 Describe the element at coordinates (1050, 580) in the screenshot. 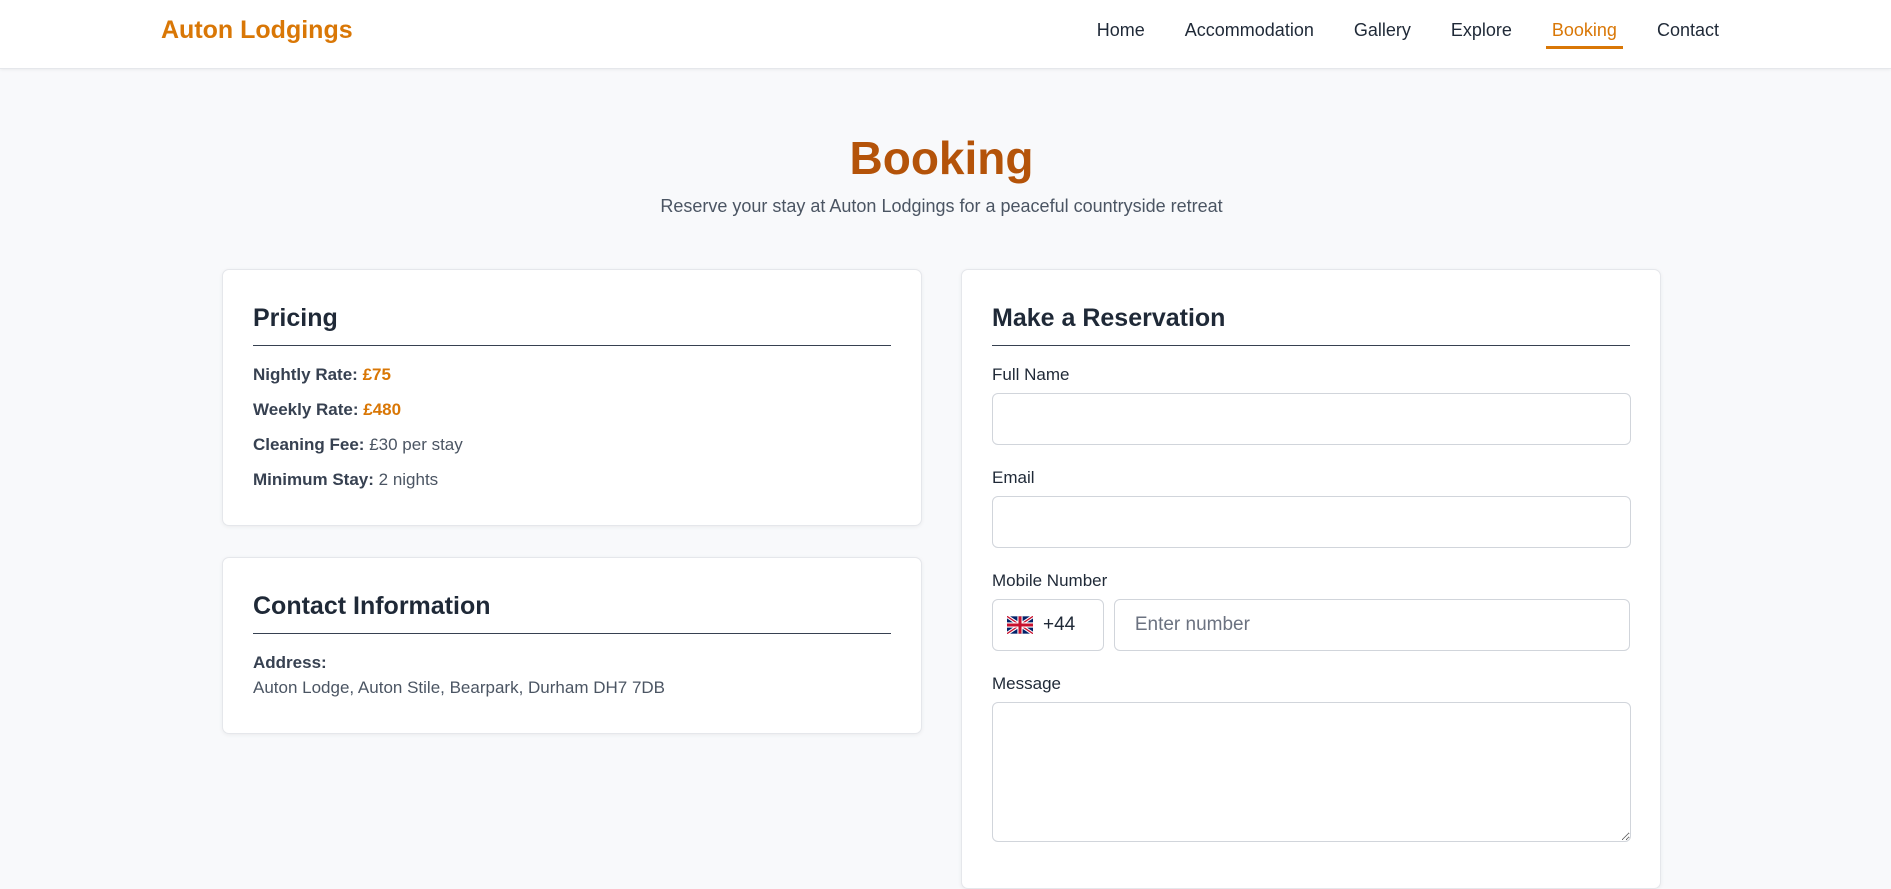

I see `mobile-label: Mobile Number` at that location.